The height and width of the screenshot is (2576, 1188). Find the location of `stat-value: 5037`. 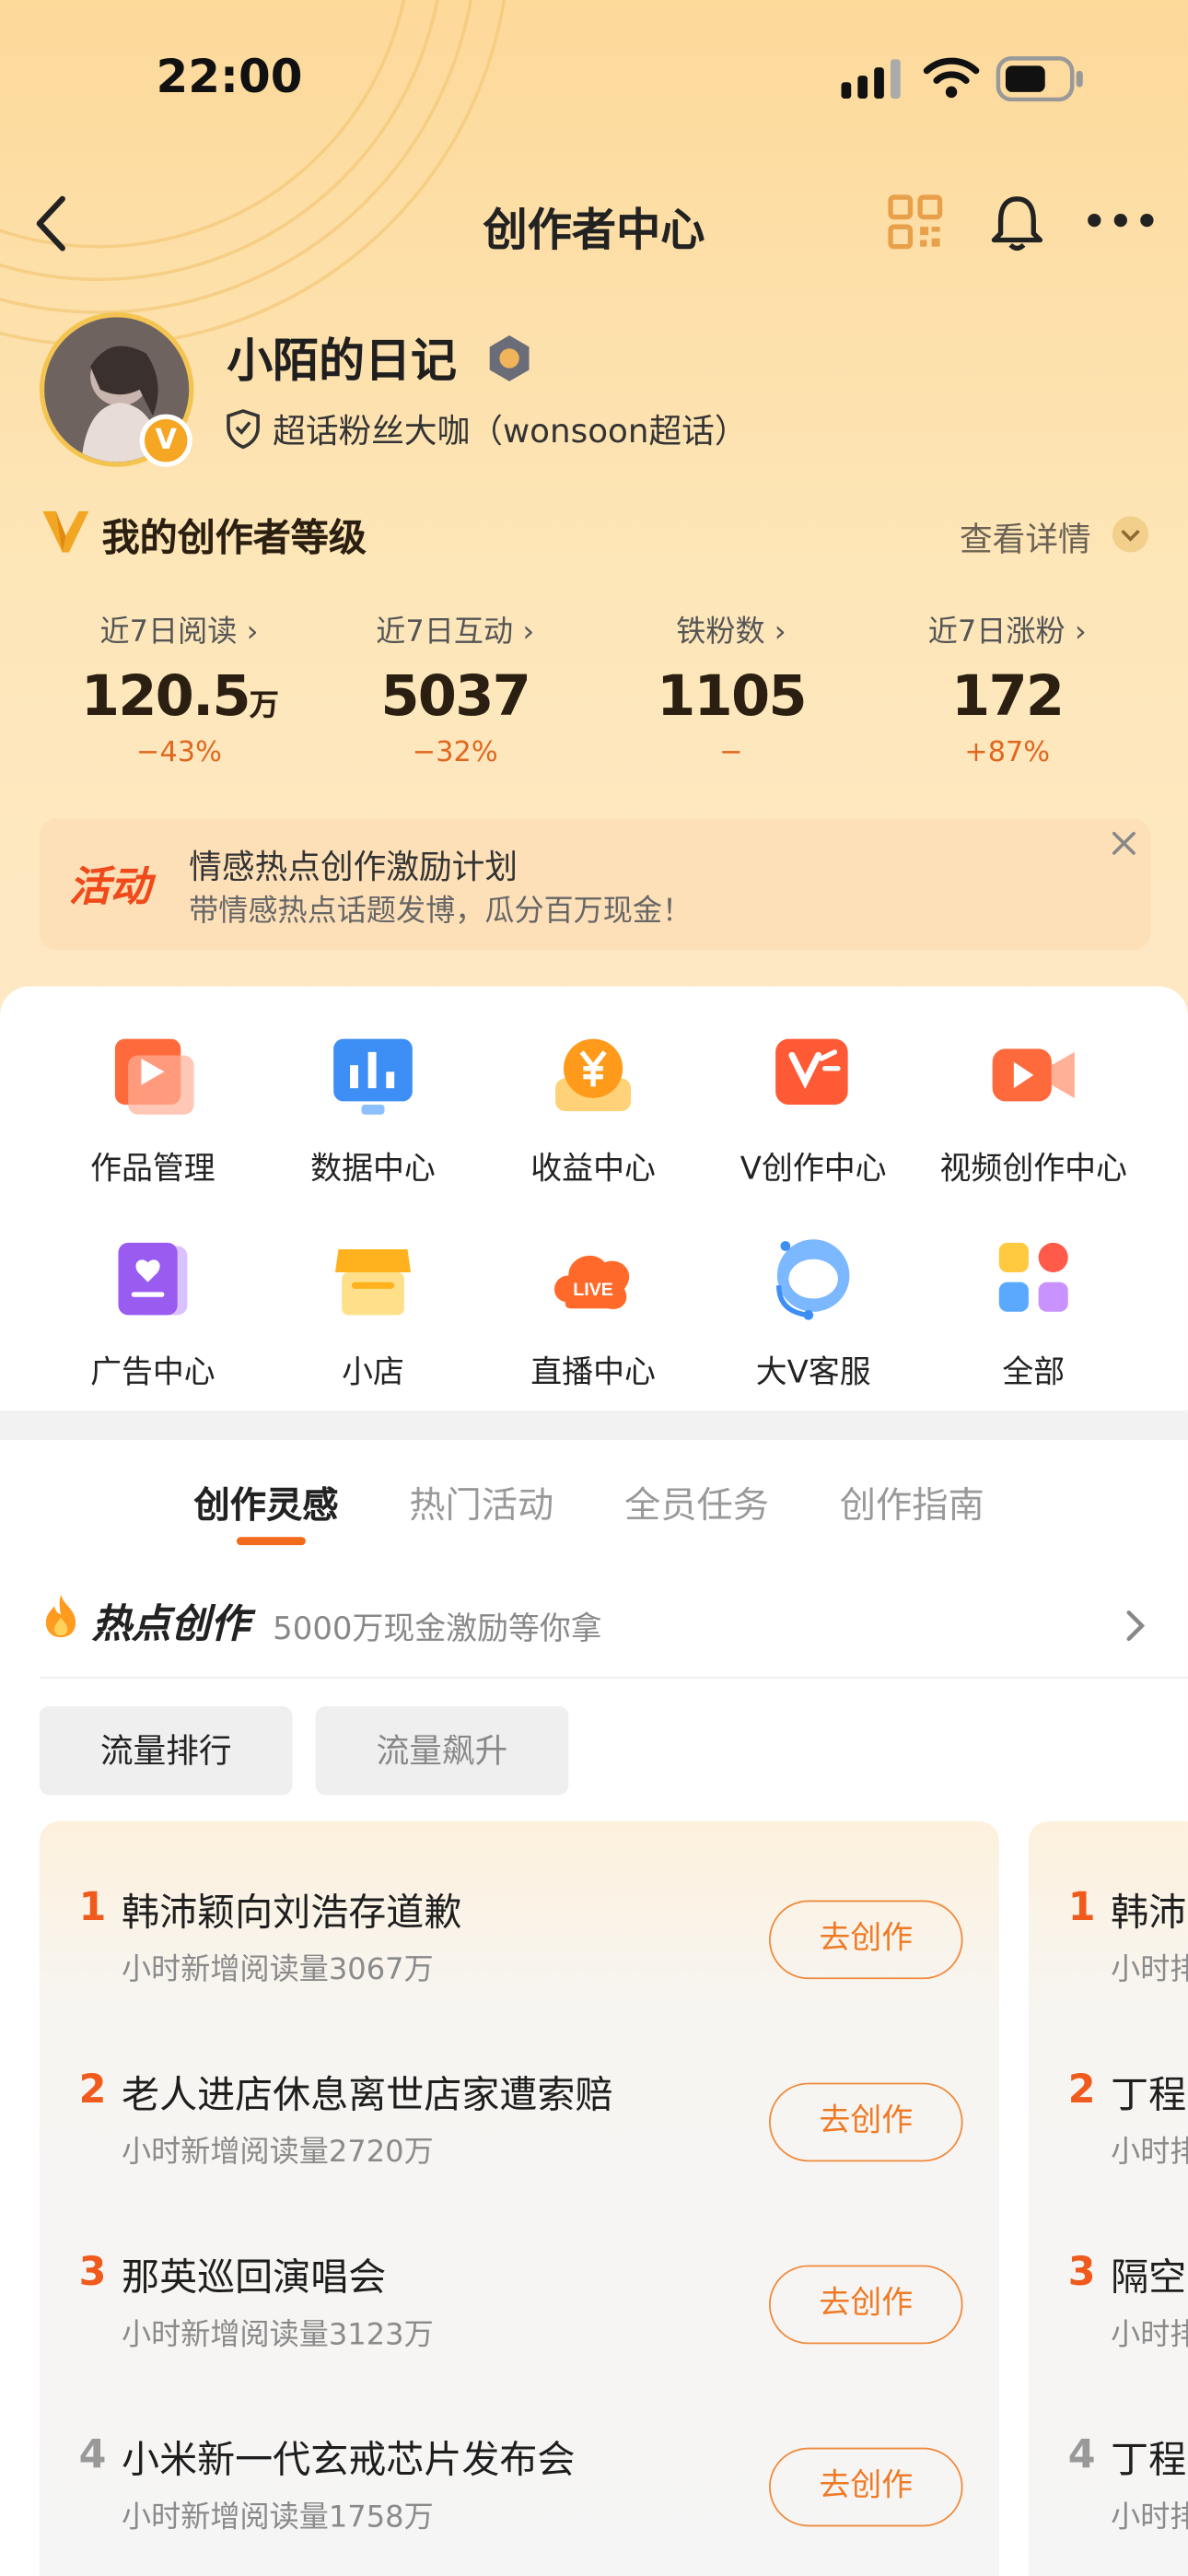

stat-value: 5037 is located at coordinates (455, 697).